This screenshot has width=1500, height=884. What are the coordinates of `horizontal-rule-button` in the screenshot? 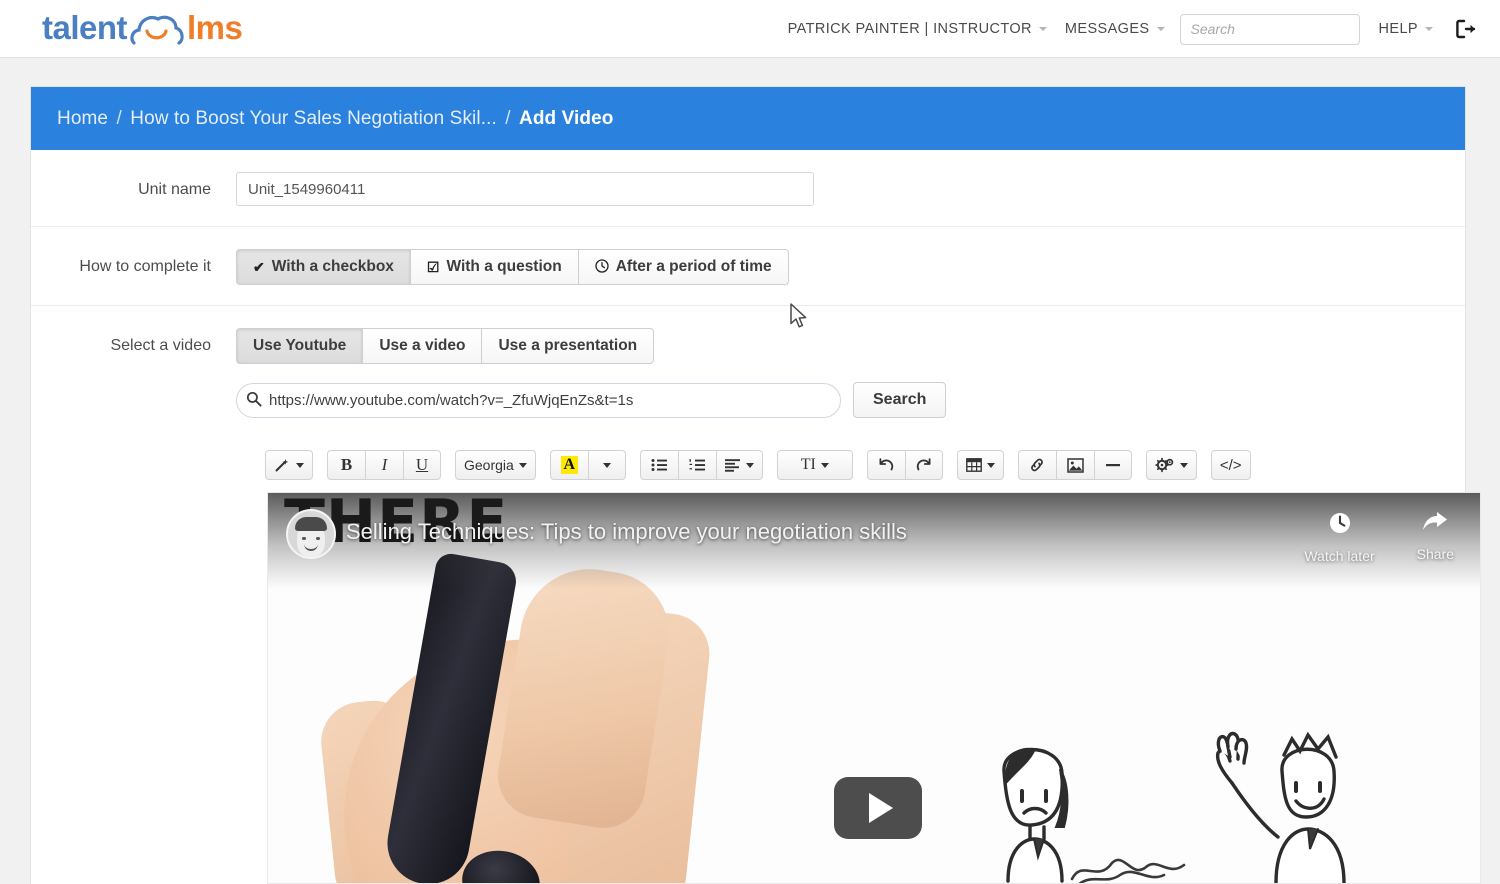 It's located at (1112, 465).